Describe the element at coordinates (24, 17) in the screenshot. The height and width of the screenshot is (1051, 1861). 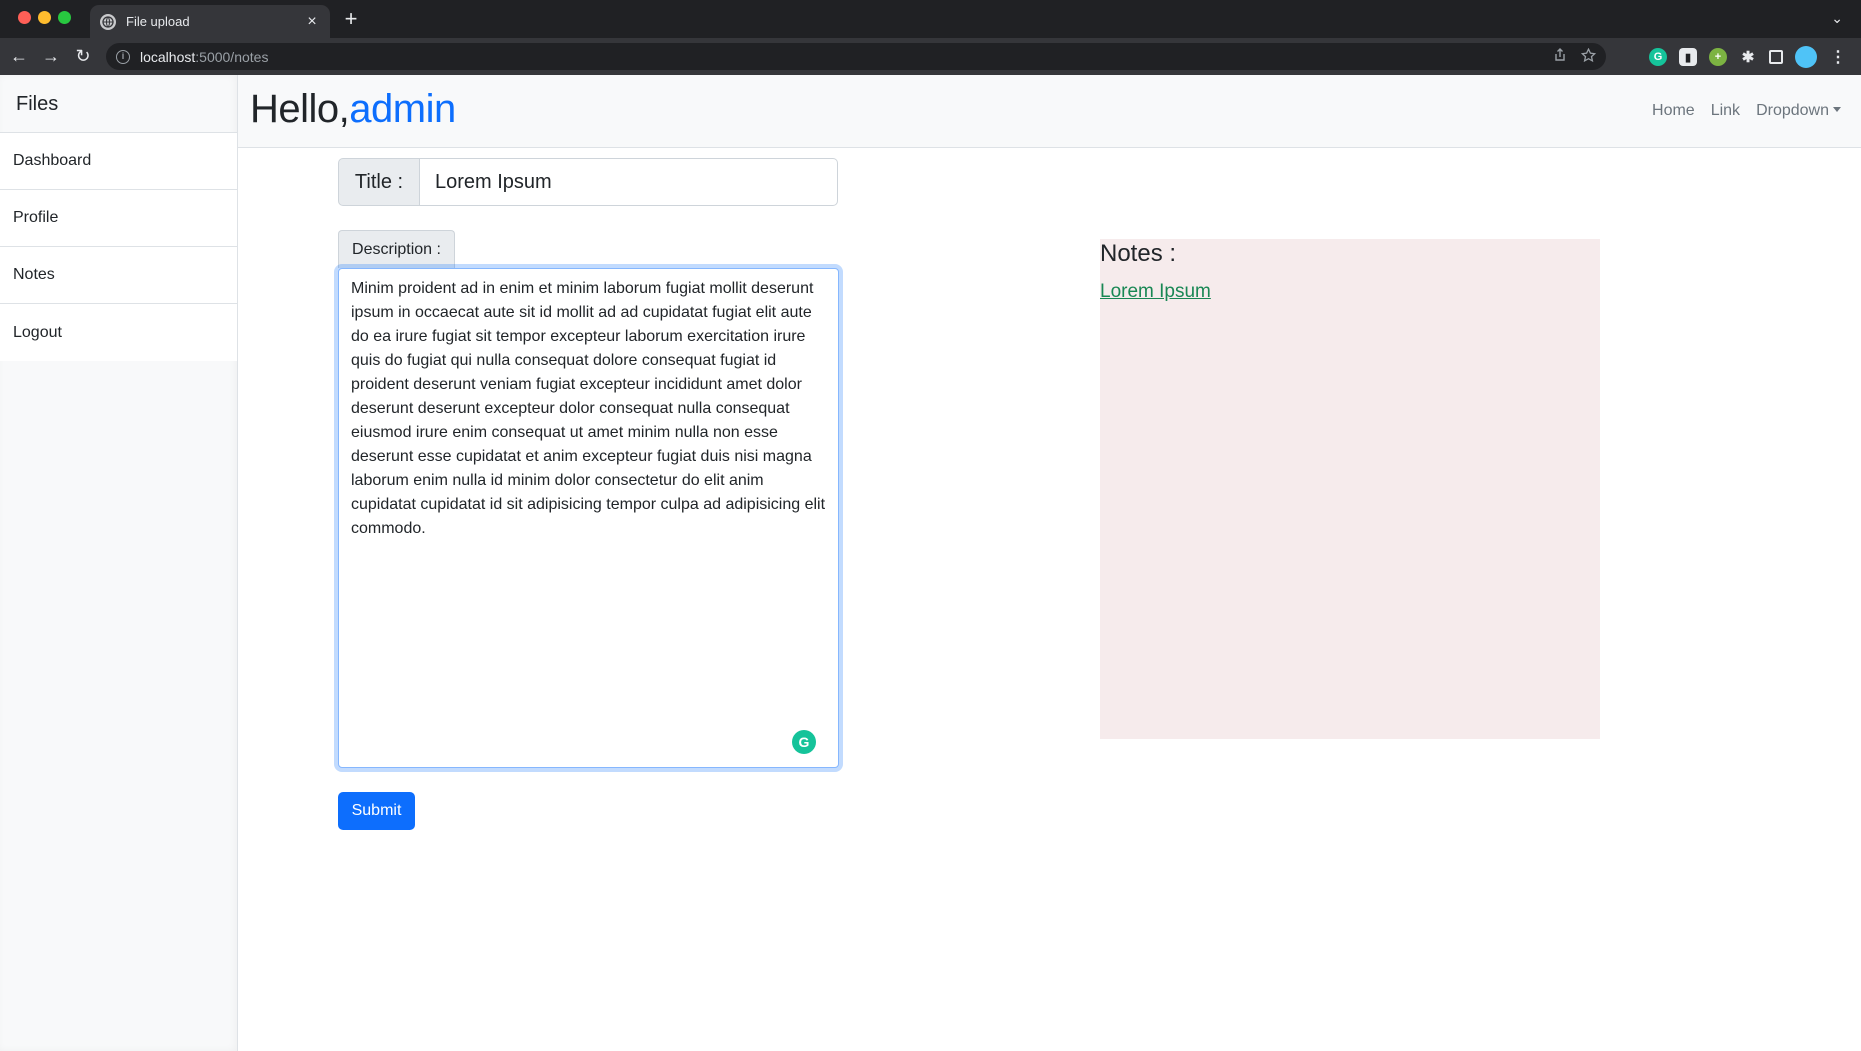
I see `window-close-button` at that location.